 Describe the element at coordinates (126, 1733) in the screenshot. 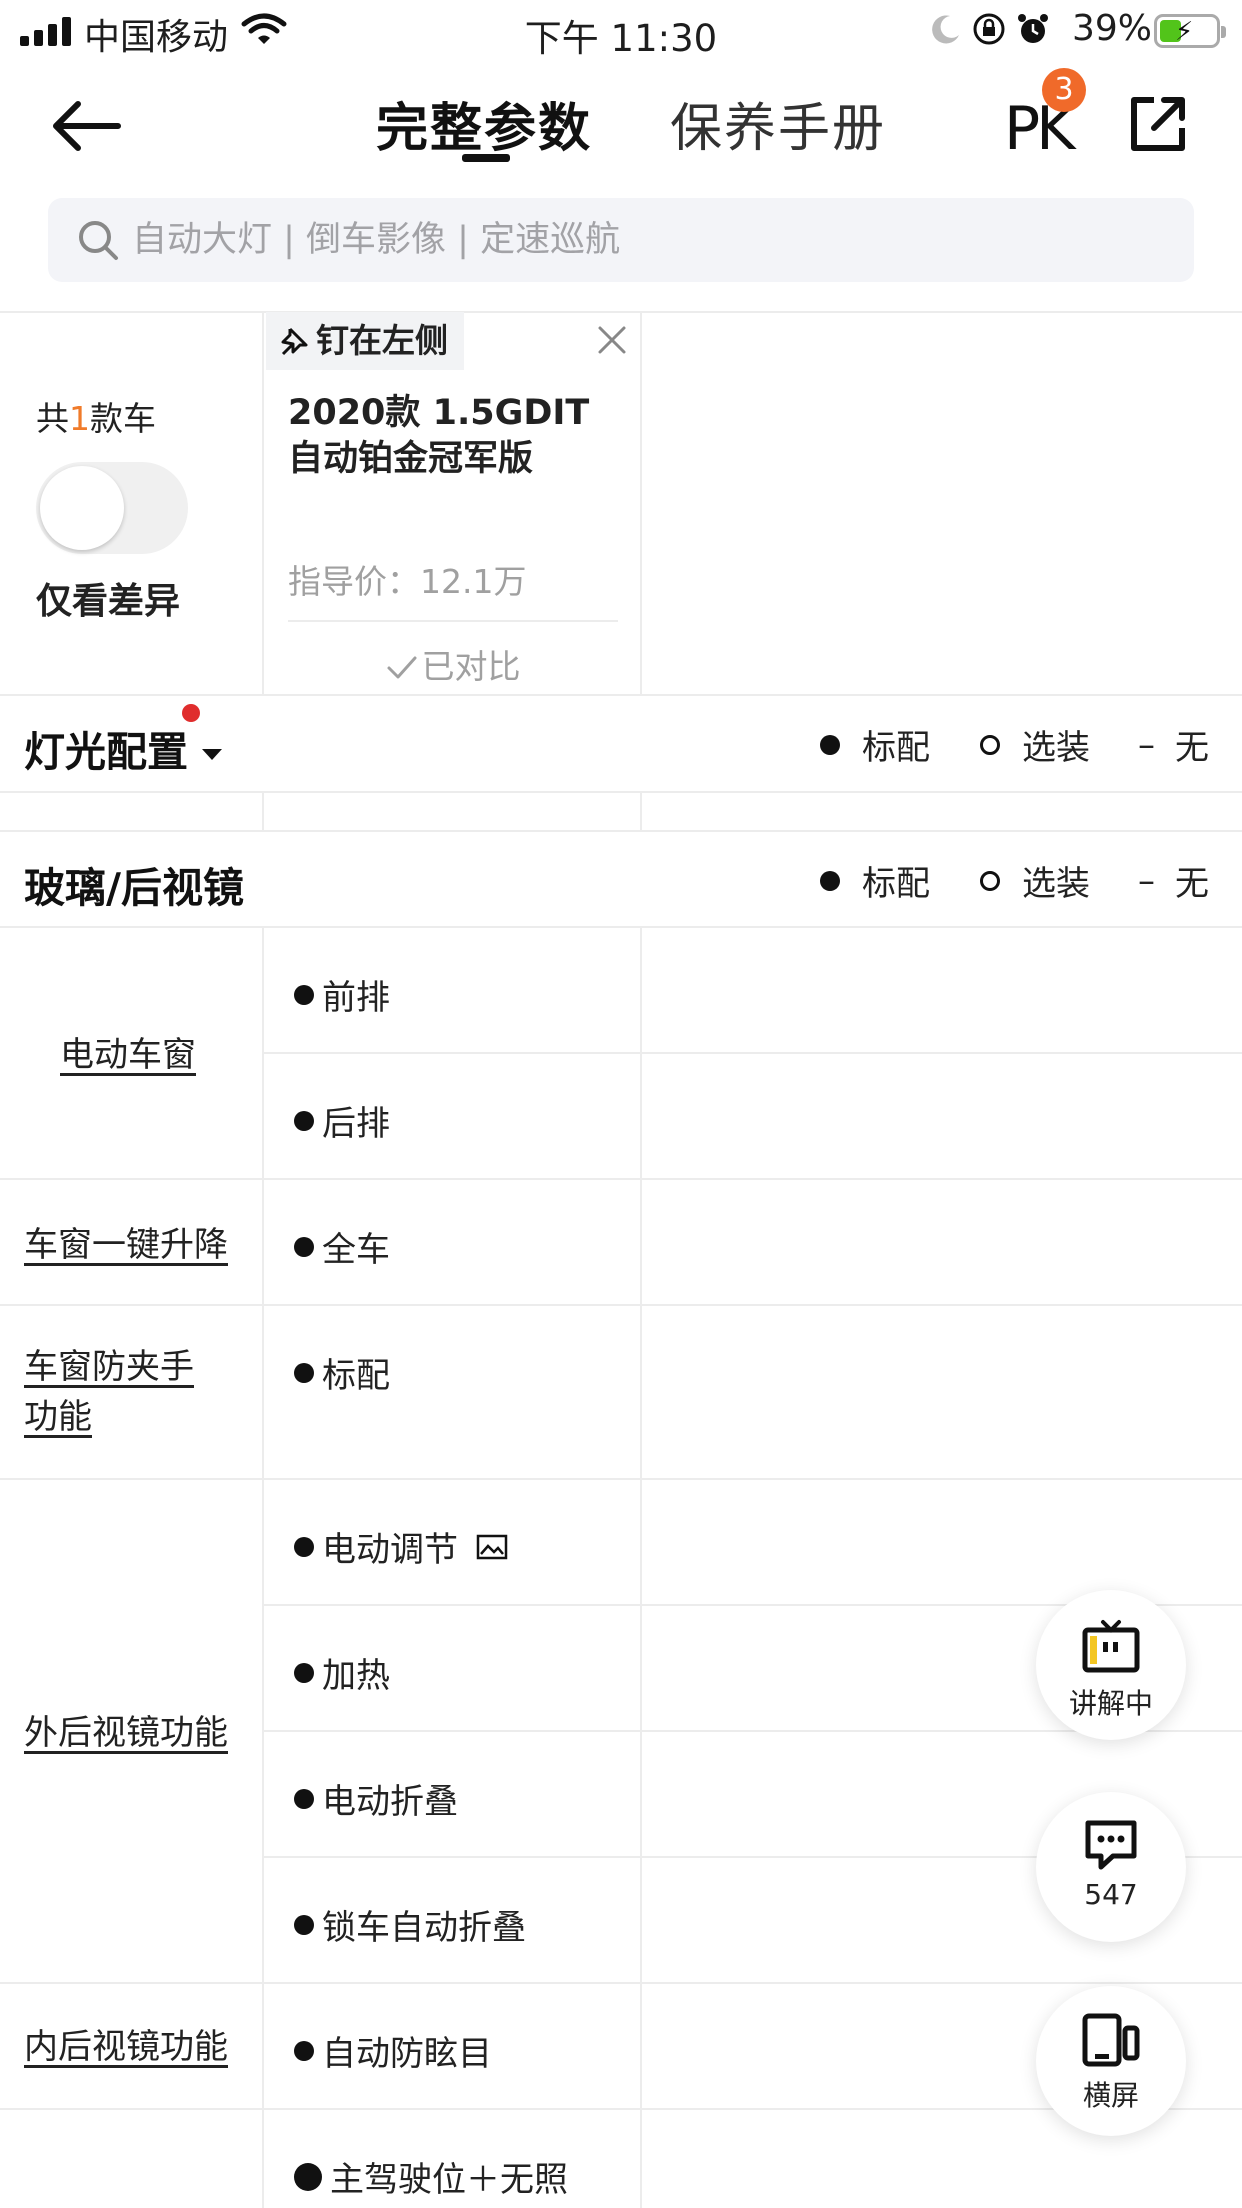

I see `param-exterior-mirror: 外后视镜功能` at that location.